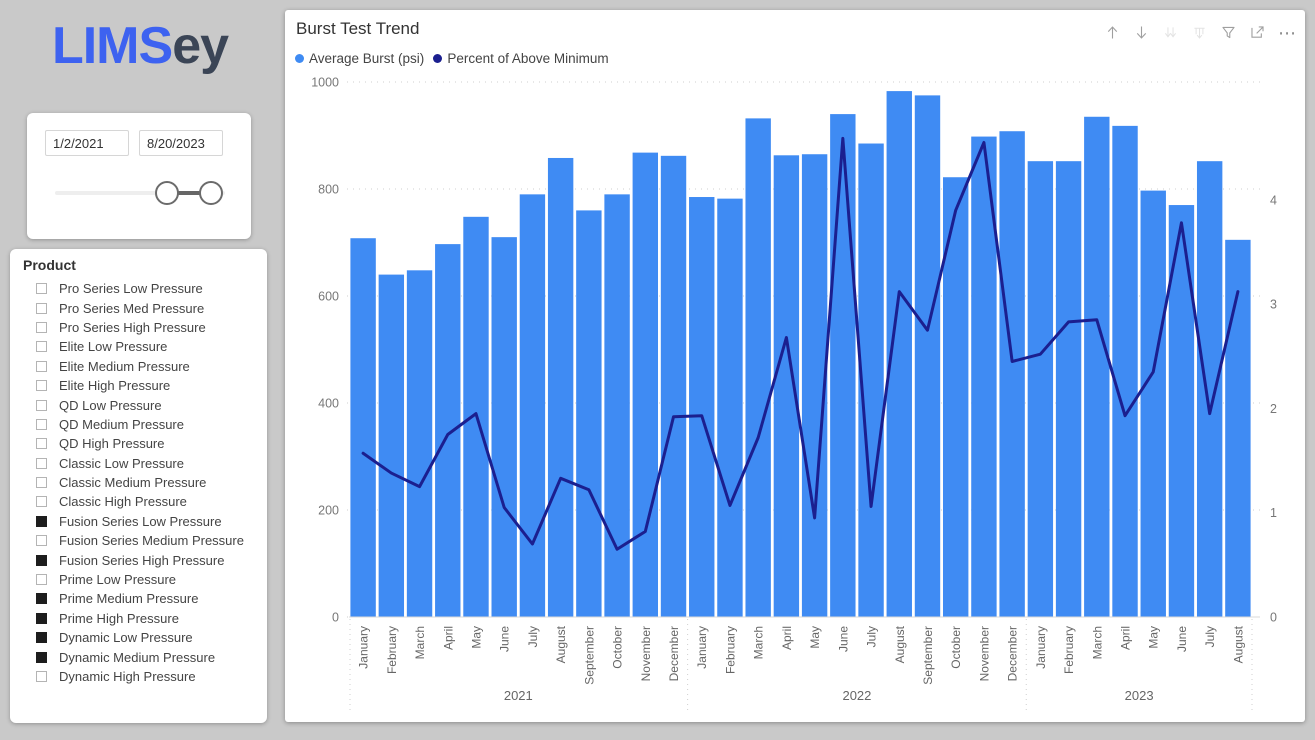 Image resolution: width=1315 pixels, height=740 pixels. Describe the element at coordinates (123, 502) in the screenshot. I see `product-label: Classic High Pressure` at that location.